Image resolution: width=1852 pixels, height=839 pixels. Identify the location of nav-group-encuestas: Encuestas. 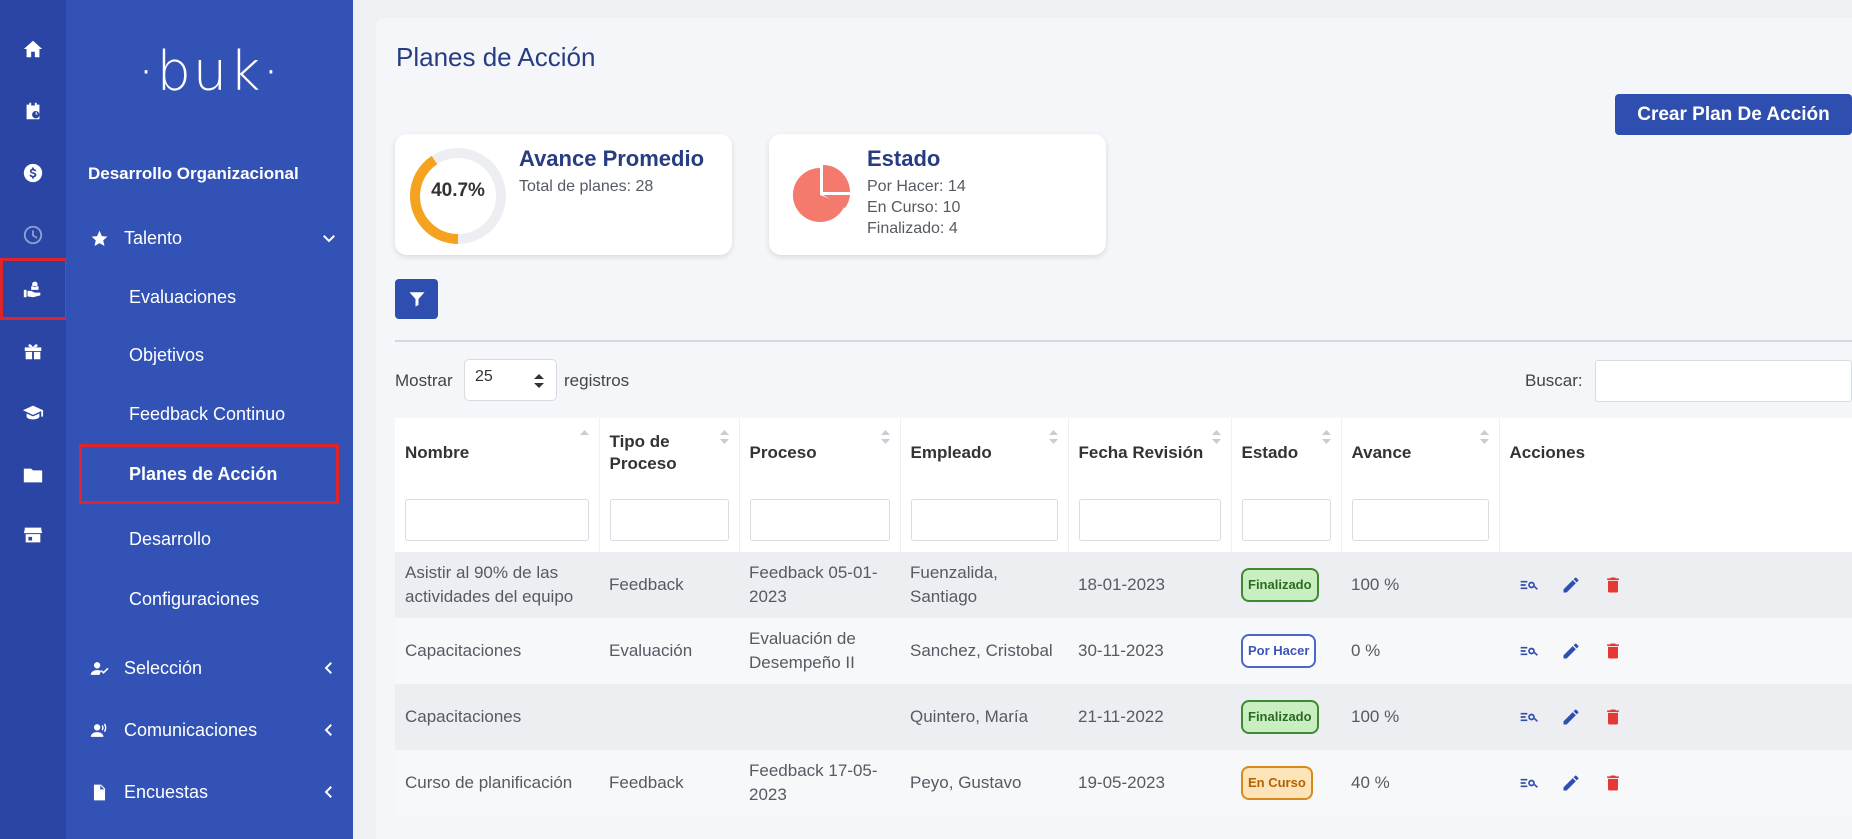
(213, 792).